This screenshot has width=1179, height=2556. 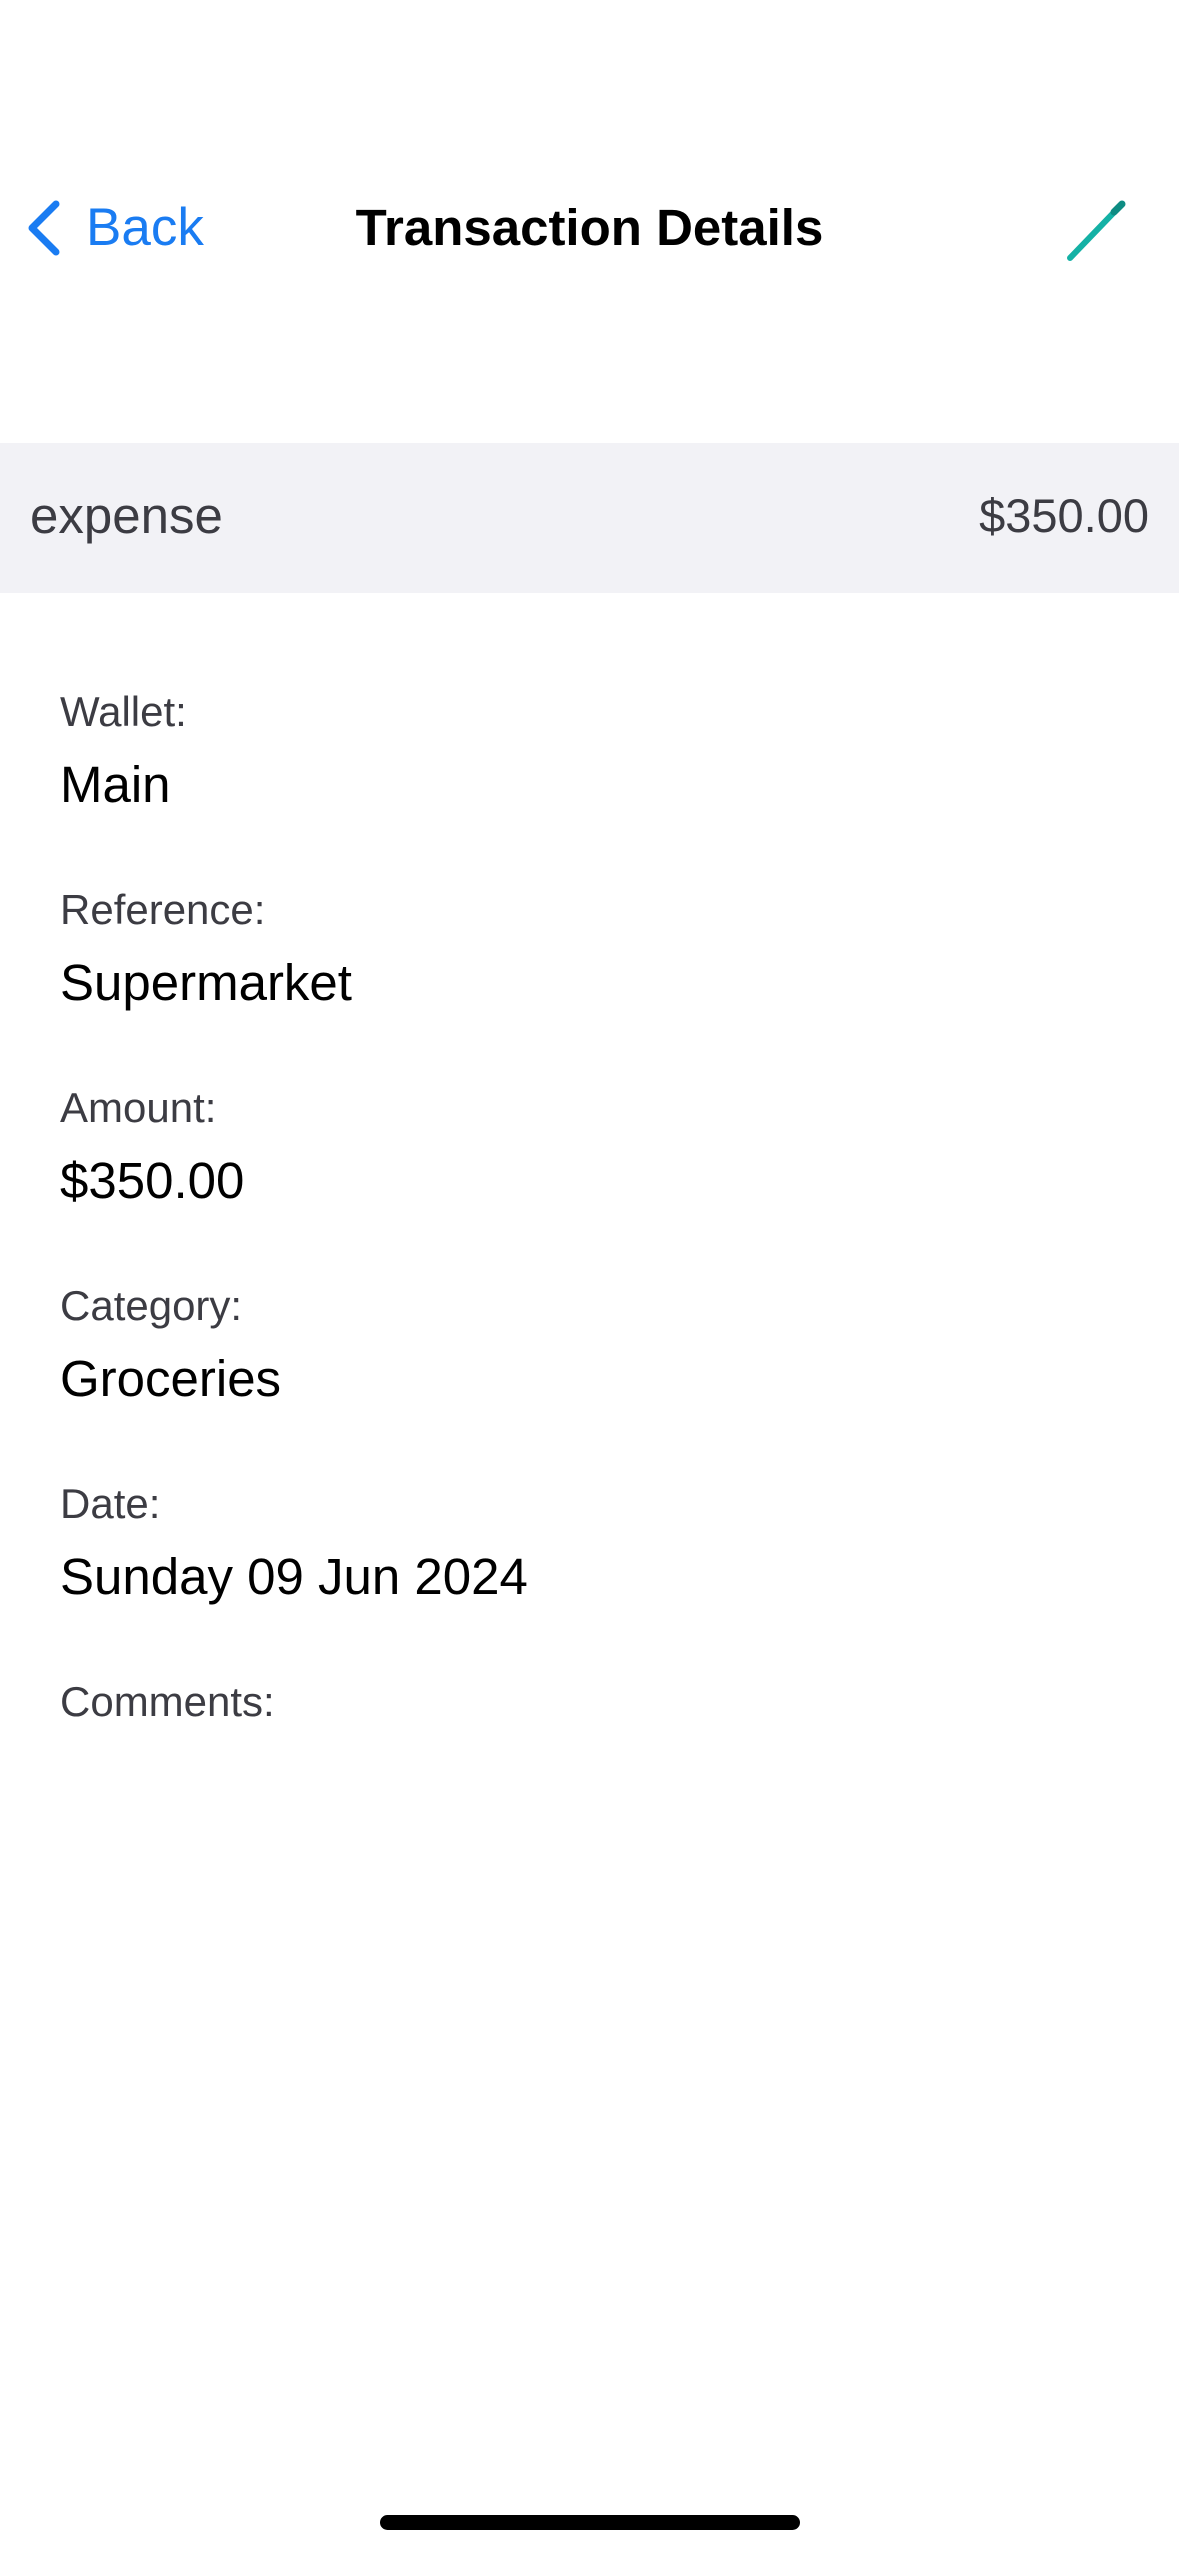 I want to click on field-label: Wallet:, so click(x=123, y=711).